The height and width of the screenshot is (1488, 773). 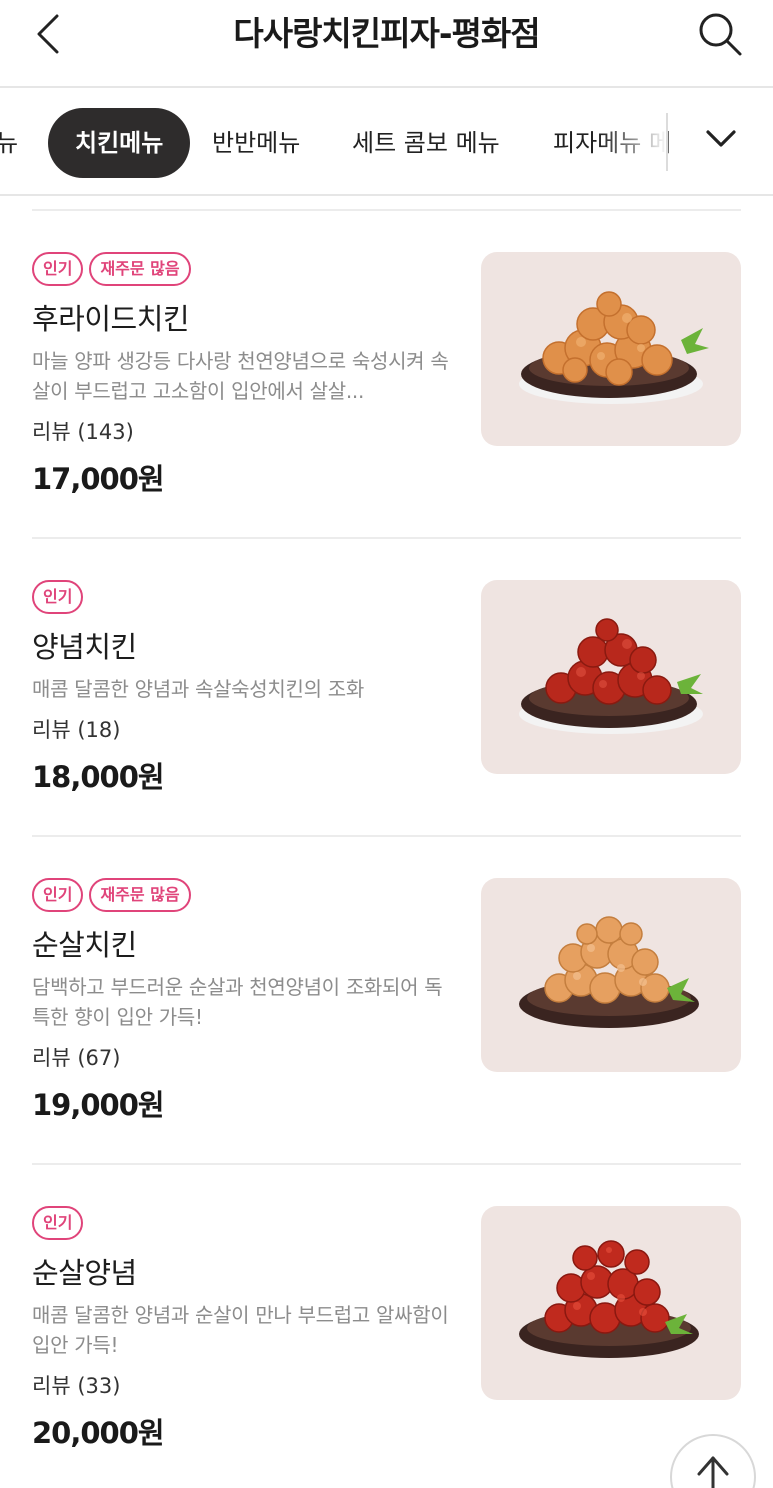 I want to click on top-app-bar: 다사랑치킨피자-평화점, so click(x=386, y=44).